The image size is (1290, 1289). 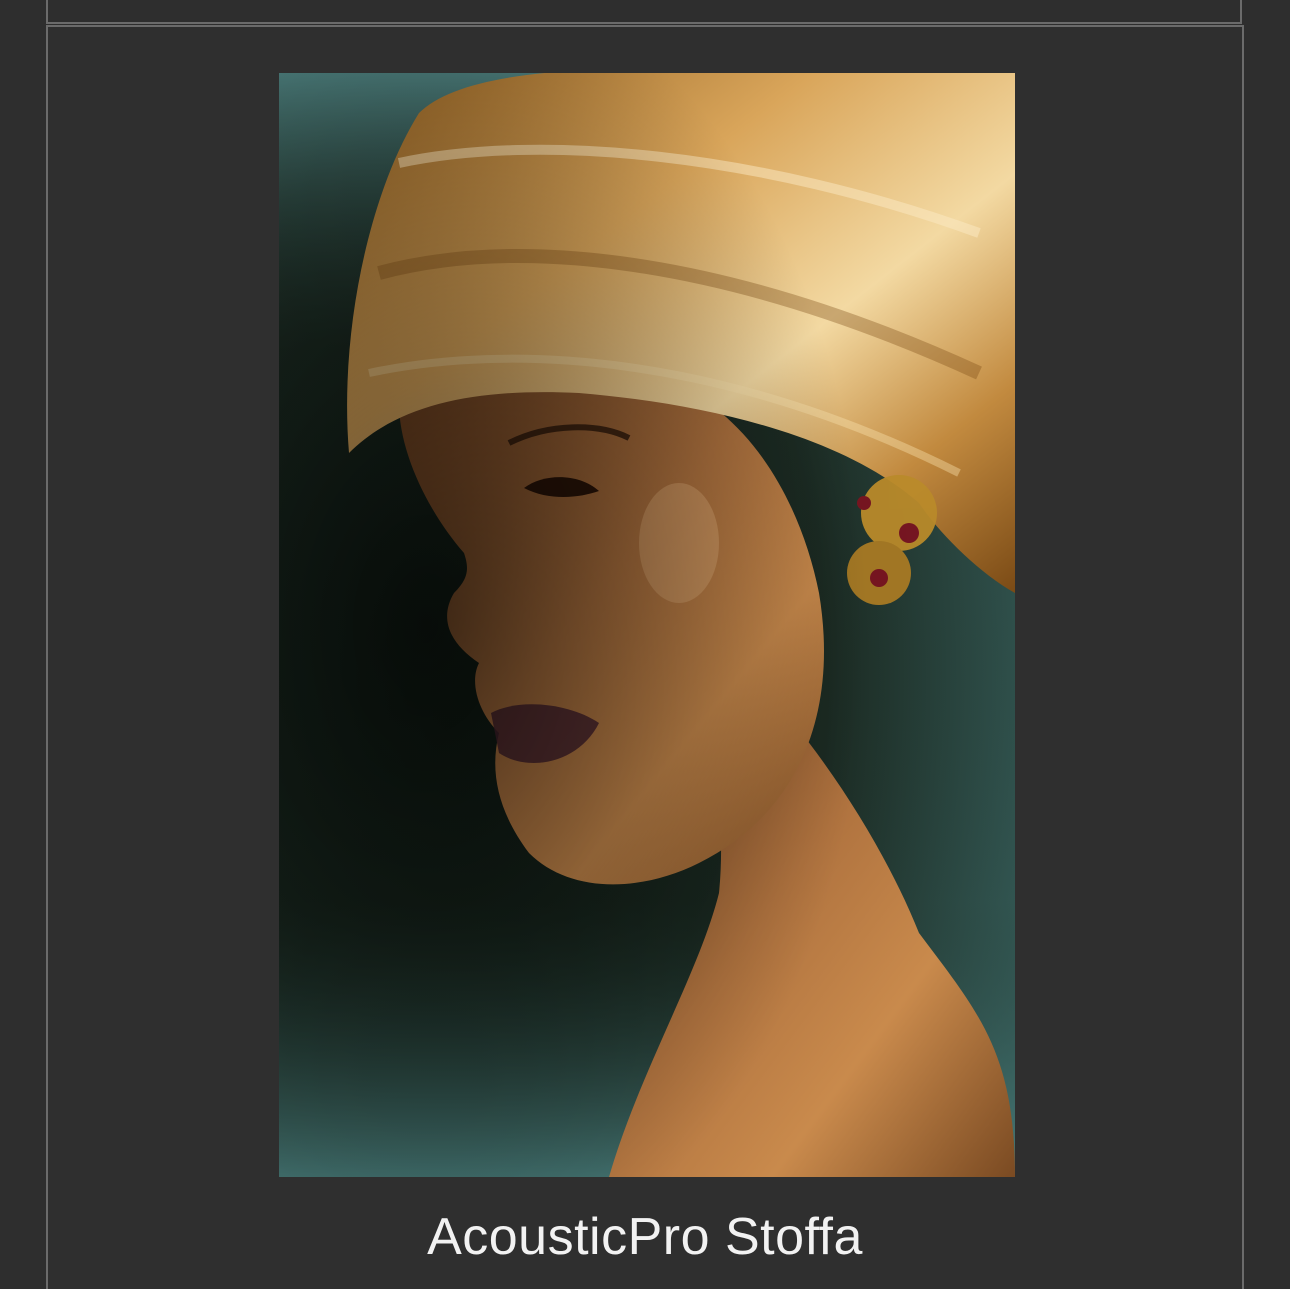 I want to click on product-title: AcousticPro Stoffa, so click(x=645, y=1237).